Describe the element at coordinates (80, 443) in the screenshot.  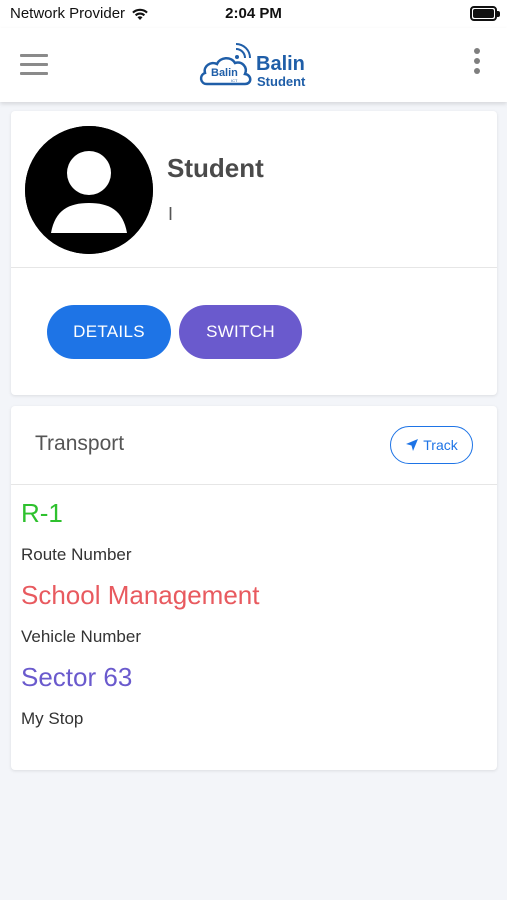
I see `transport-title: Transport` at that location.